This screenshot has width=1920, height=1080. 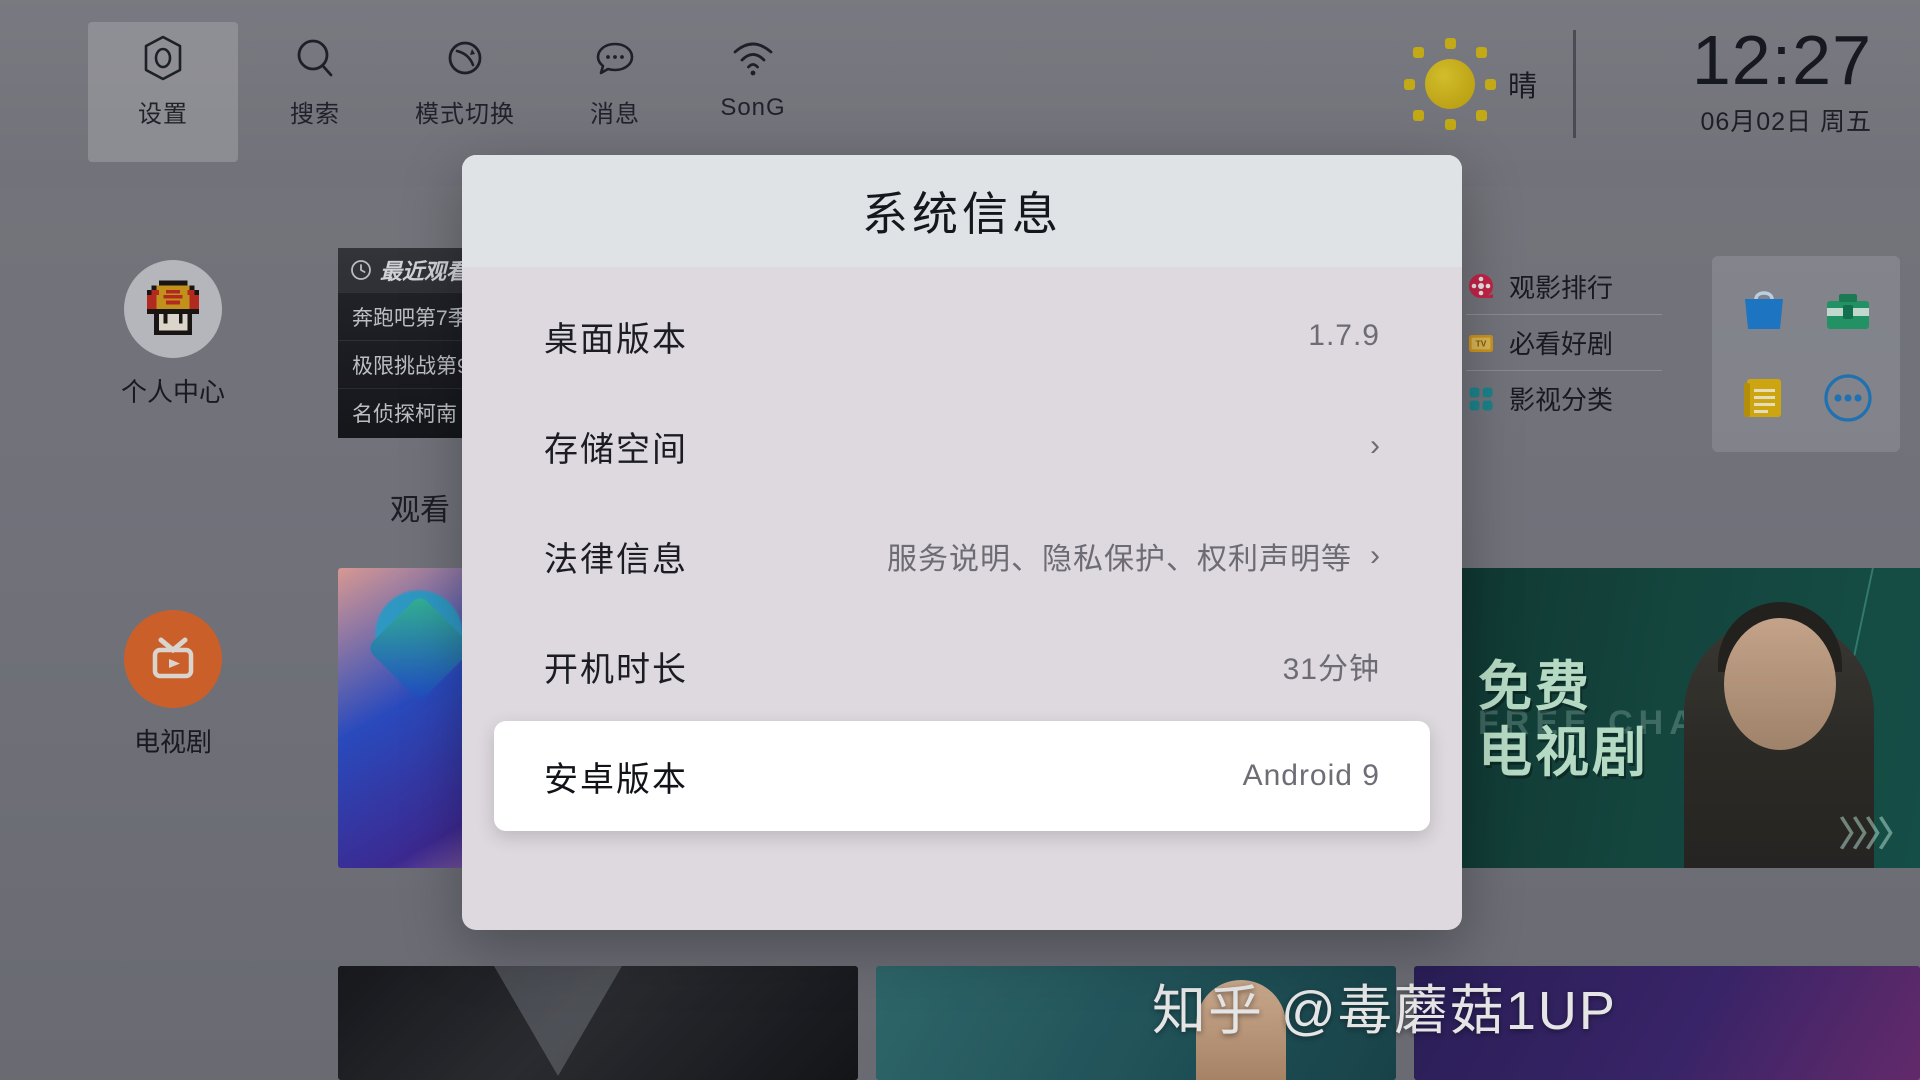 What do you see at coordinates (616, 559) in the screenshot?
I see `setting-key: 法律信息` at bounding box center [616, 559].